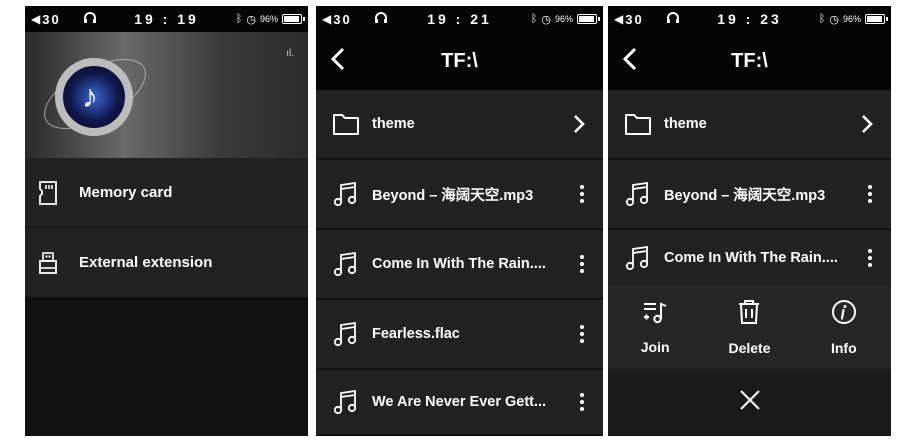  Describe the element at coordinates (290, 53) in the screenshot. I see `signal-icon: ıl.` at that location.